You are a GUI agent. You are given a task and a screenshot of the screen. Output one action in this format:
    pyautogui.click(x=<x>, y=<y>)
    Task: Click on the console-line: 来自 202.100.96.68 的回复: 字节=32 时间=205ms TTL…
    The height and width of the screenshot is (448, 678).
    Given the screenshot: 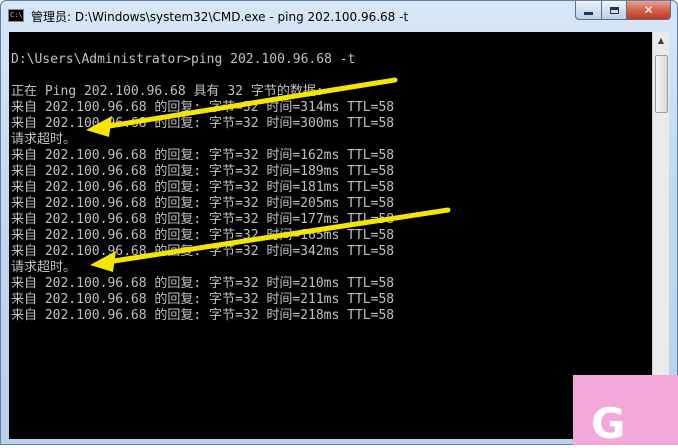 What is the action you would take?
    pyautogui.click(x=203, y=203)
    